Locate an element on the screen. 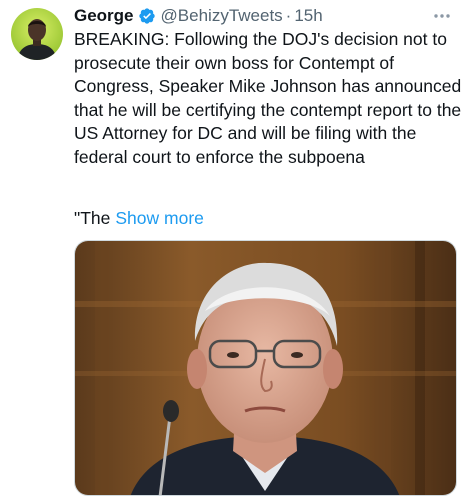  more-options-icon is located at coordinates (442, 16).